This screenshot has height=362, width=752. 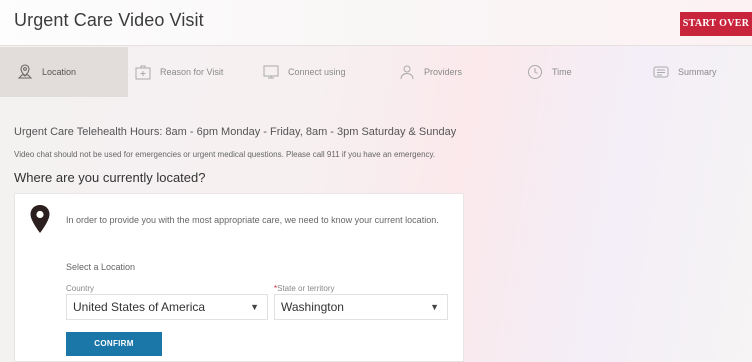 What do you see at coordinates (101, 267) in the screenshot?
I see `select-location-label: Select a Location` at bounding box center [101, 267].